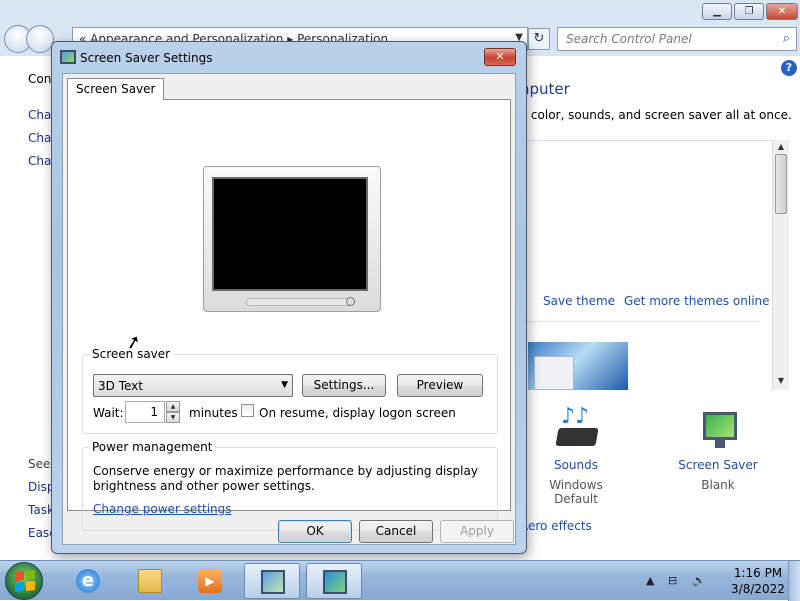  I want to click on ok-button: OK, so click(315, 531).